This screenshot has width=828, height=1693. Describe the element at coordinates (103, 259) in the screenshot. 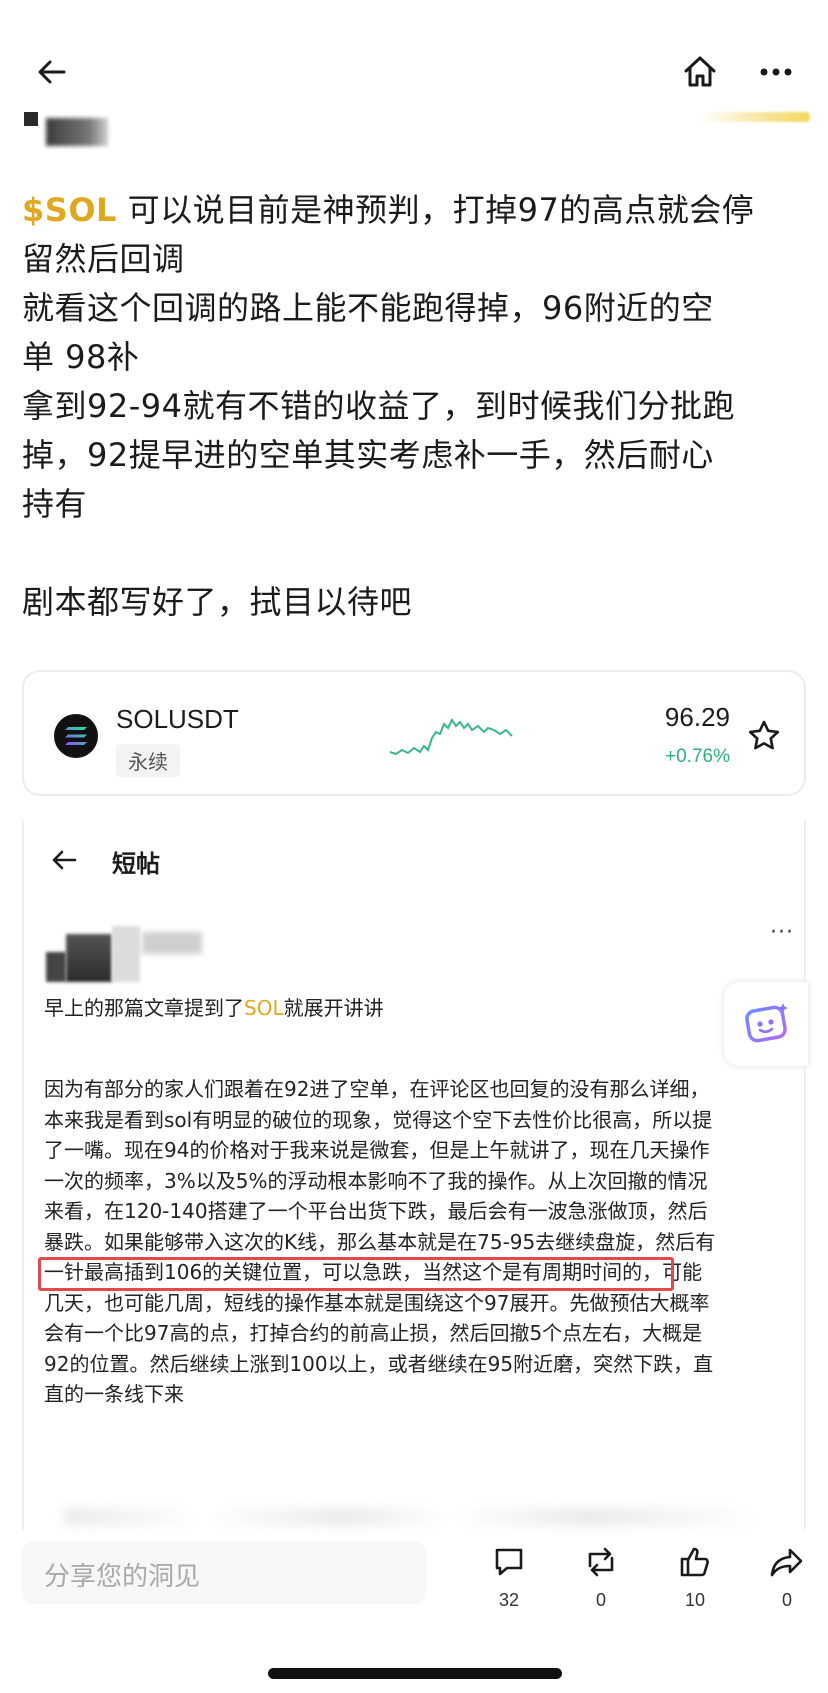

I see `post-line-2: 留然后回调` at that location.